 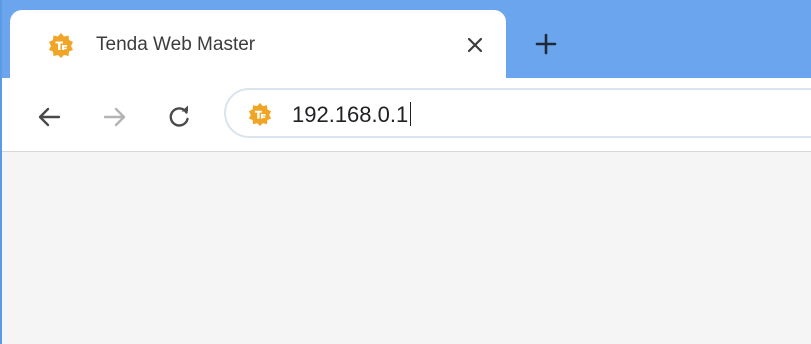 I want to click on url-input: 192.168.0.1, so click(x=352, y=115).